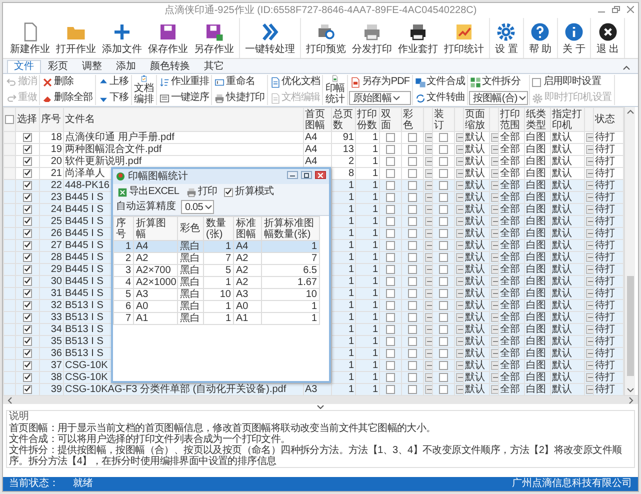  I want to click on toolbar-button: 打开作业, so click(76, 38).